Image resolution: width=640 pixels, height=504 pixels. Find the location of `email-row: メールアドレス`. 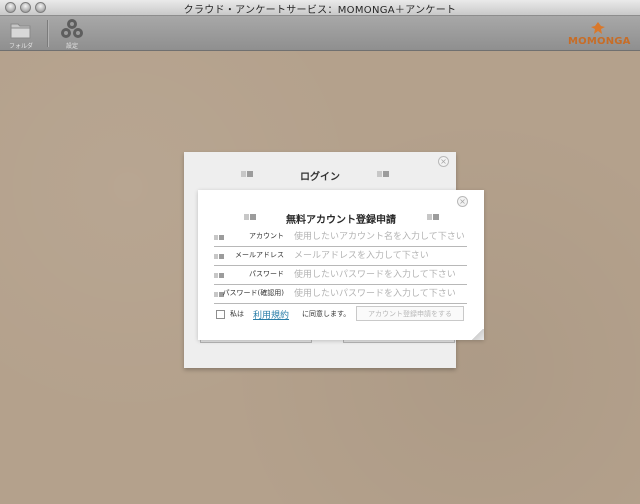

email-row: メールアドレス is located at coordinates (340, 256).